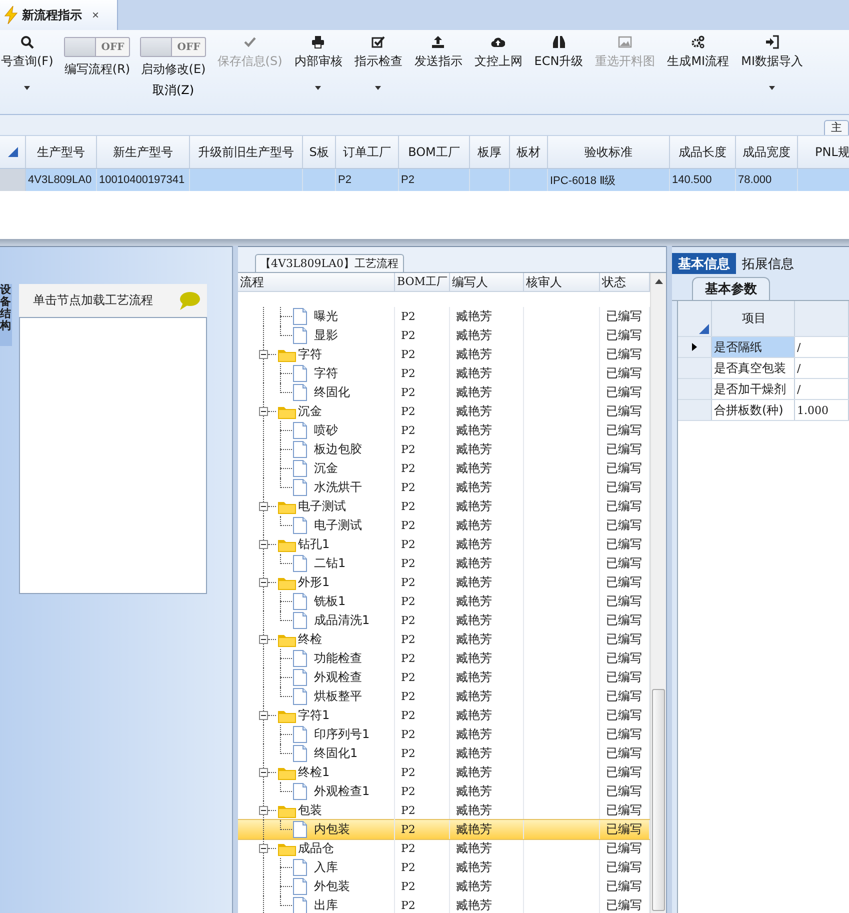 Image resolution: width=849 pixels, height=913 pixels. I want to click on sub-tab: 基本参数, so click(731, 288).